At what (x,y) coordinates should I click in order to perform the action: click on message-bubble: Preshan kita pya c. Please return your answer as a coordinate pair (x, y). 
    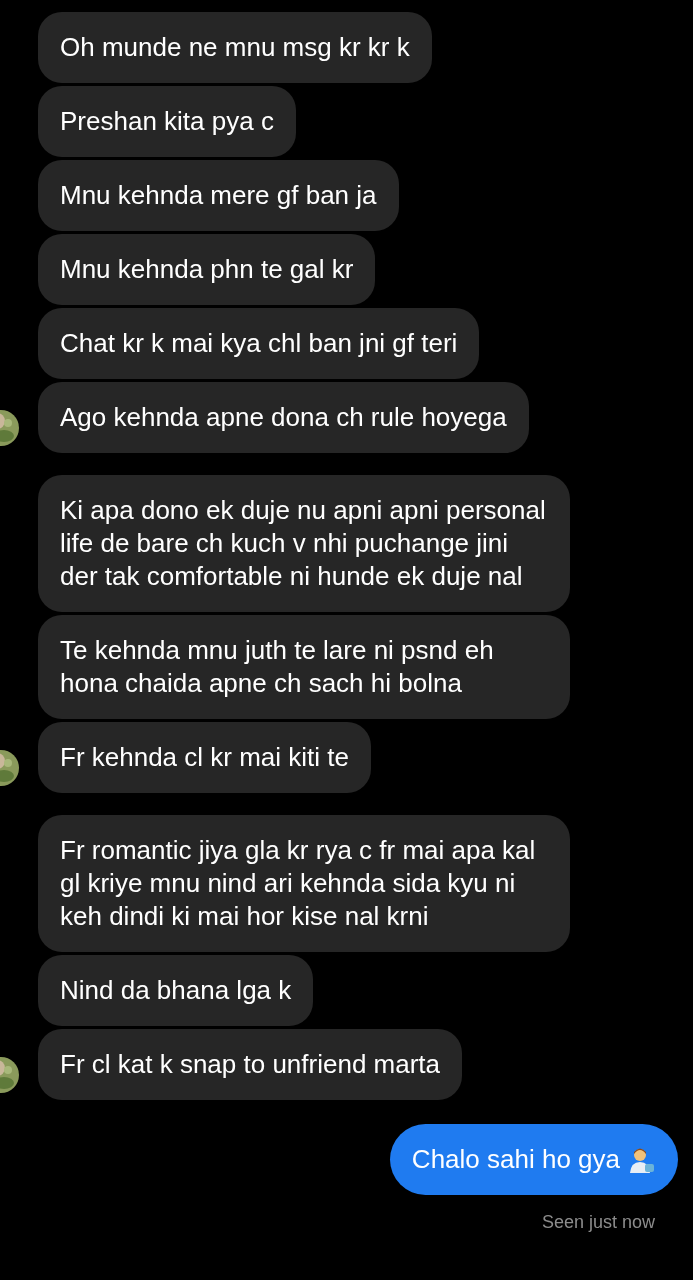
    Looking at the image, I should click on (167, 121).